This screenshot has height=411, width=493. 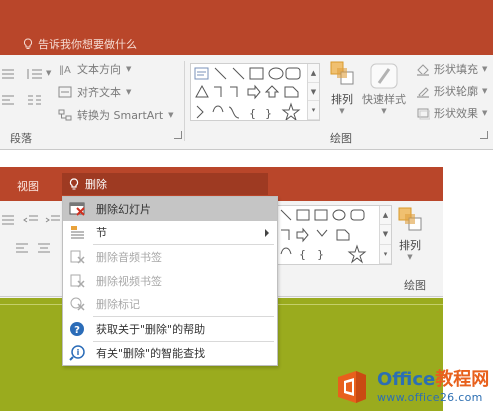 What do you see at coordinates (456, 91) in the screenshot?
I see `shape-outline-label: 形状轮廓` at bounding box center [456, 91].